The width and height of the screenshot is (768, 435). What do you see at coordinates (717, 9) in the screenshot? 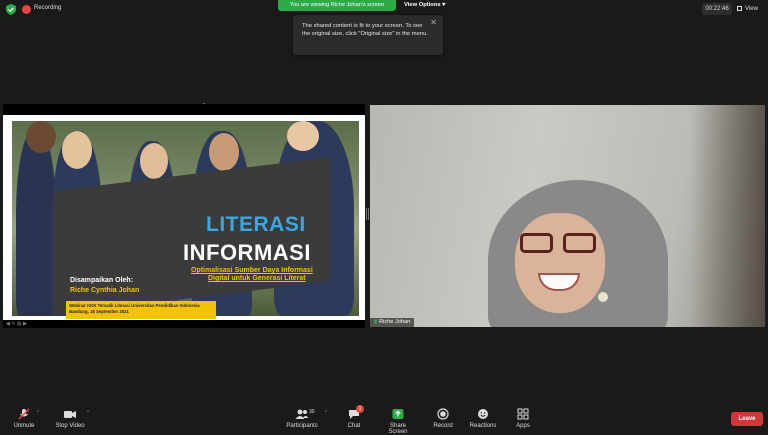
I see `meeting-timer: 00:22:46` at bounding box center [717, 9].